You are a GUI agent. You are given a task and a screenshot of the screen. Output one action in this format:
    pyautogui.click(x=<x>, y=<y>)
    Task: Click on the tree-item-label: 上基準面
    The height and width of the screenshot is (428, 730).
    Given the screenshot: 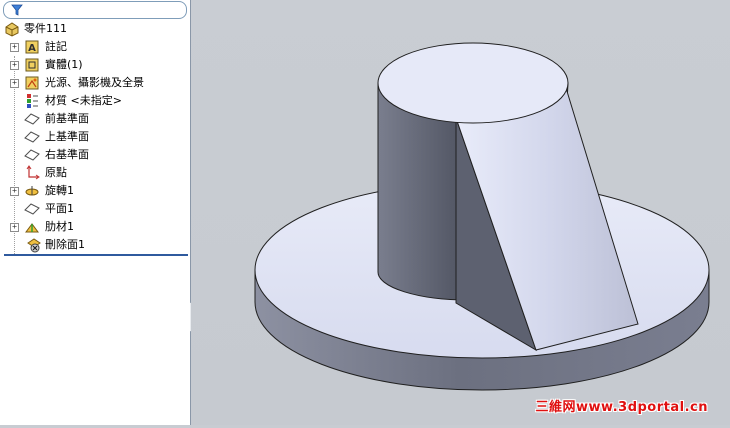 What is the action you would take?
    pyautogui.click(x=67, y=136)
    